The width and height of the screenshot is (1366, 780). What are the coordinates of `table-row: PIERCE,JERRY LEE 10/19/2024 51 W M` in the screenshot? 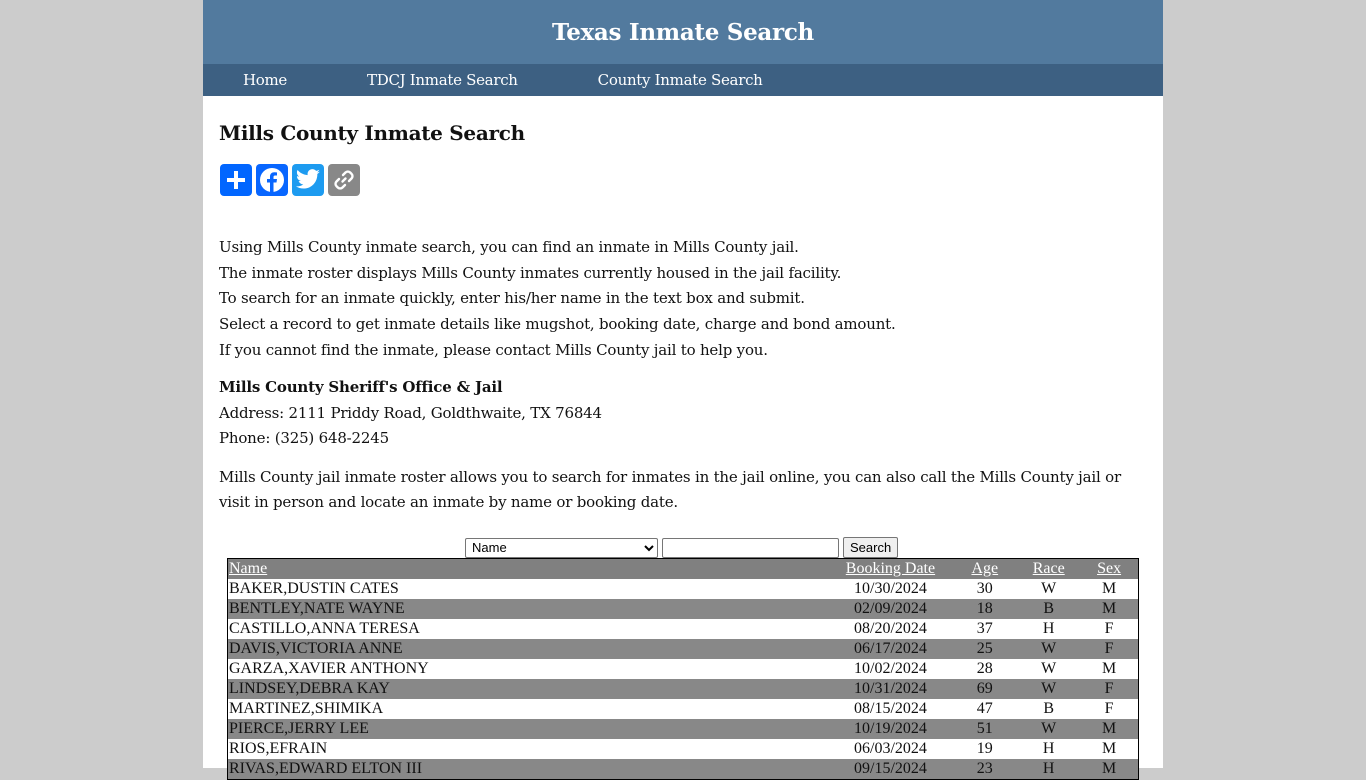 It's located at (683, 729).